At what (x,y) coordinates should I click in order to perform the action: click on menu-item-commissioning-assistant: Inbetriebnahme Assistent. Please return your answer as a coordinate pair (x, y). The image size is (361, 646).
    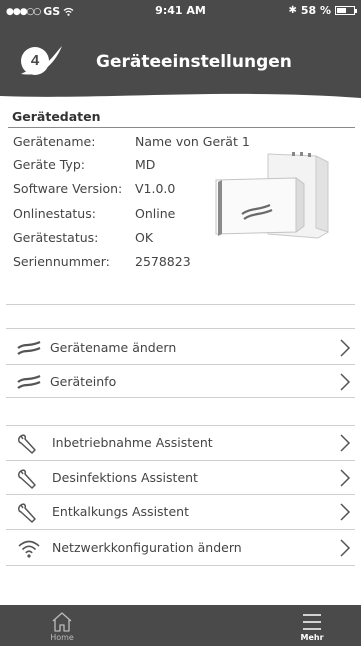
    Looking at the image, I should click on (180, 443).